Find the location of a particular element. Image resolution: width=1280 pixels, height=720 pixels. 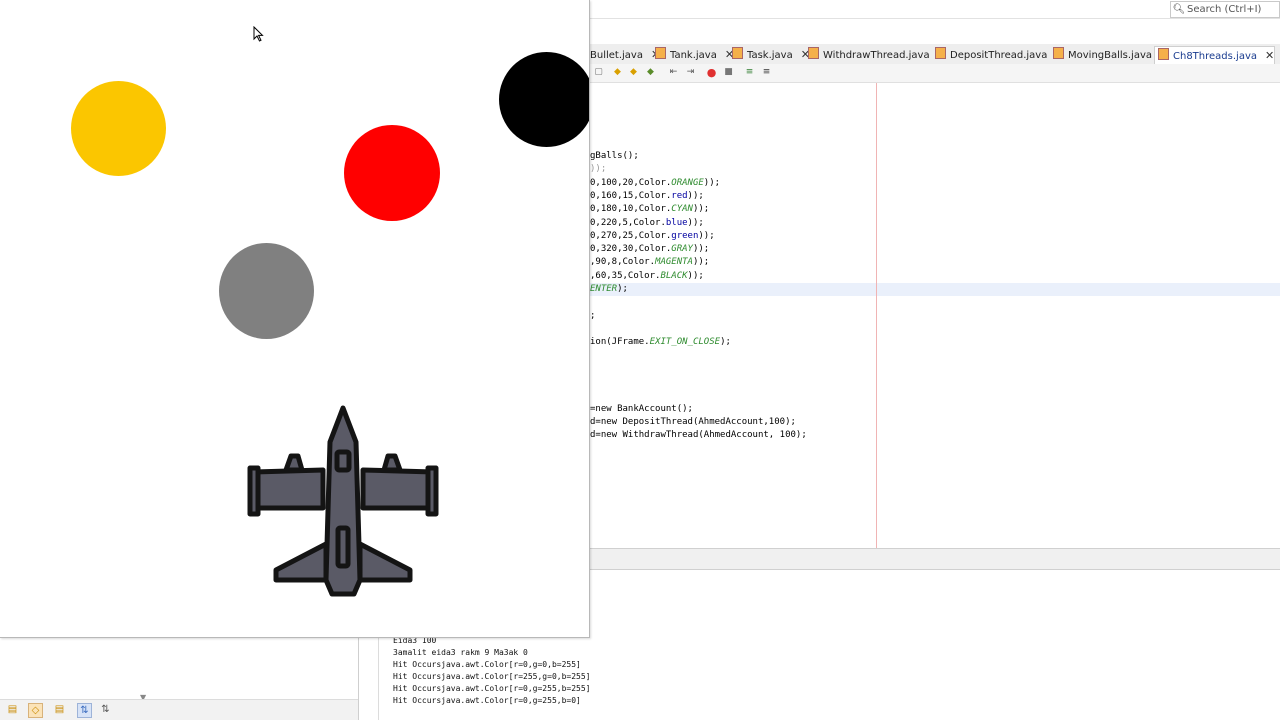

tab-task: Task.java ✕ is located at coordinates (769, 54).